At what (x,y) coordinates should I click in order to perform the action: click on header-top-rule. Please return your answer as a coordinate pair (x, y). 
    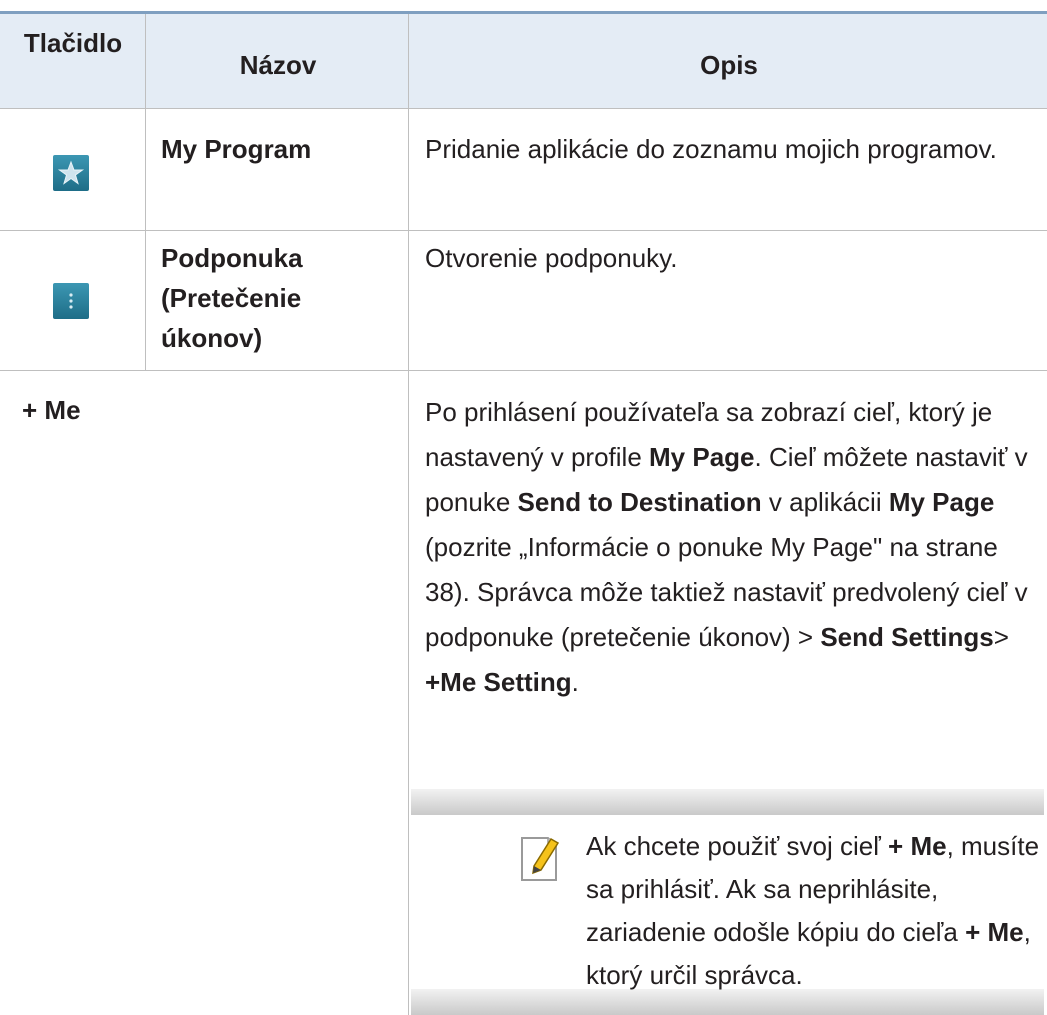
    Looking at the image, I should click on (523, 12).